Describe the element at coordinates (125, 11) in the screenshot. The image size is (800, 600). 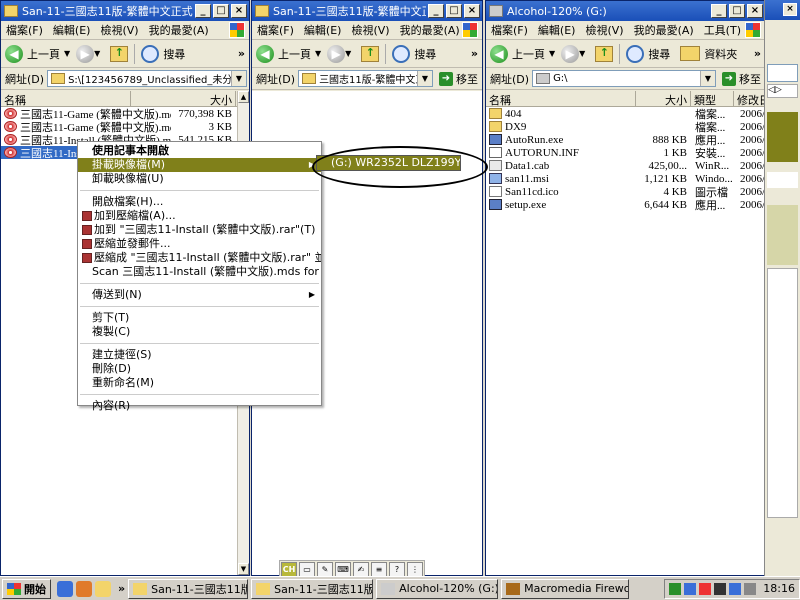
I see `title-bar: San-11-三國志11版-繁體中文正式版-[Cyndi] _ □ ×` at that location.